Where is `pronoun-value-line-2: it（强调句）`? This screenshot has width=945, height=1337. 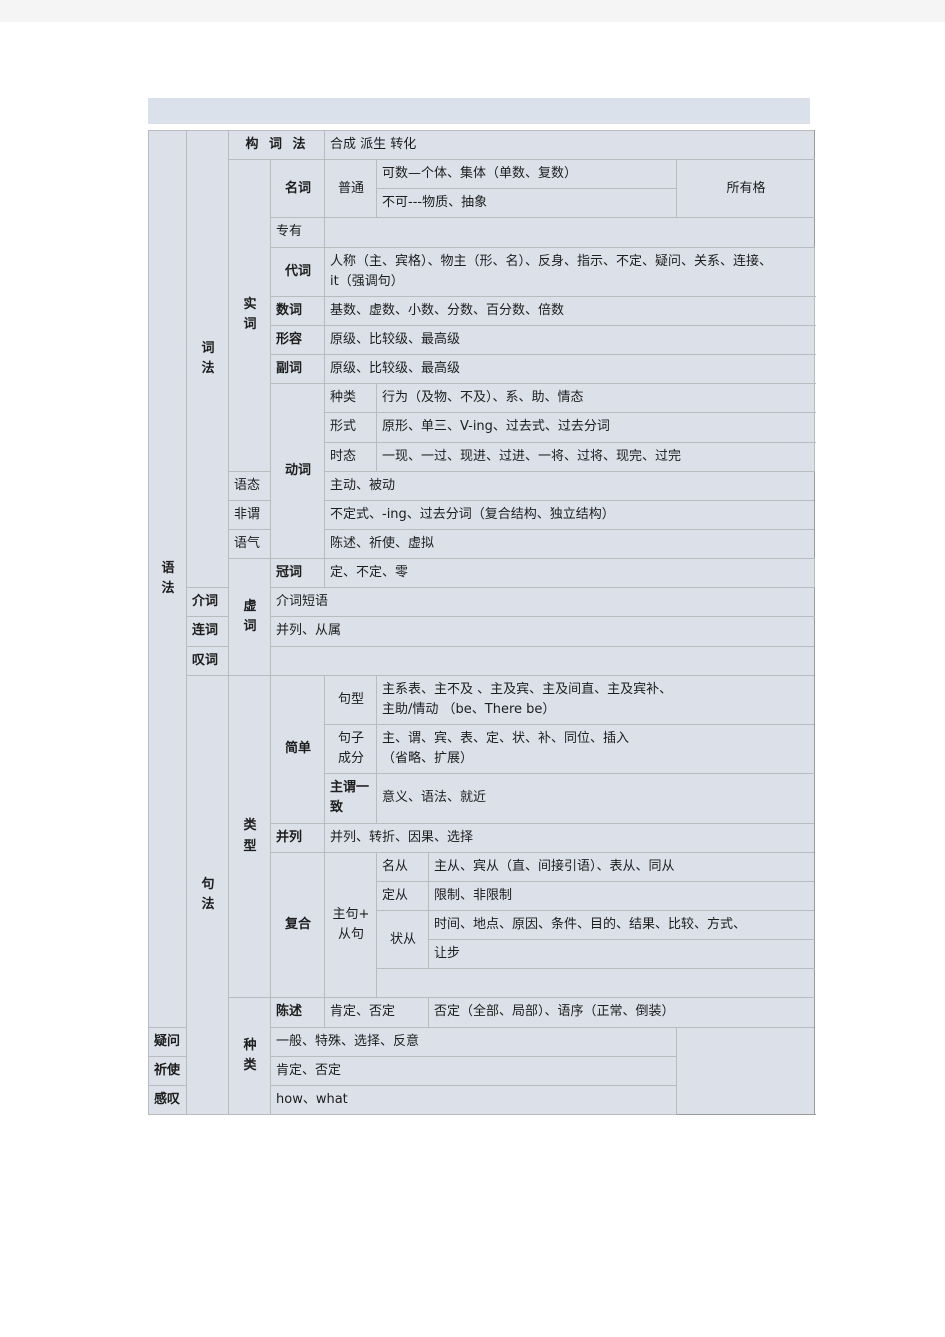
pronoun-value-line-2: it（强调句） is located at coordinates (367, 281).